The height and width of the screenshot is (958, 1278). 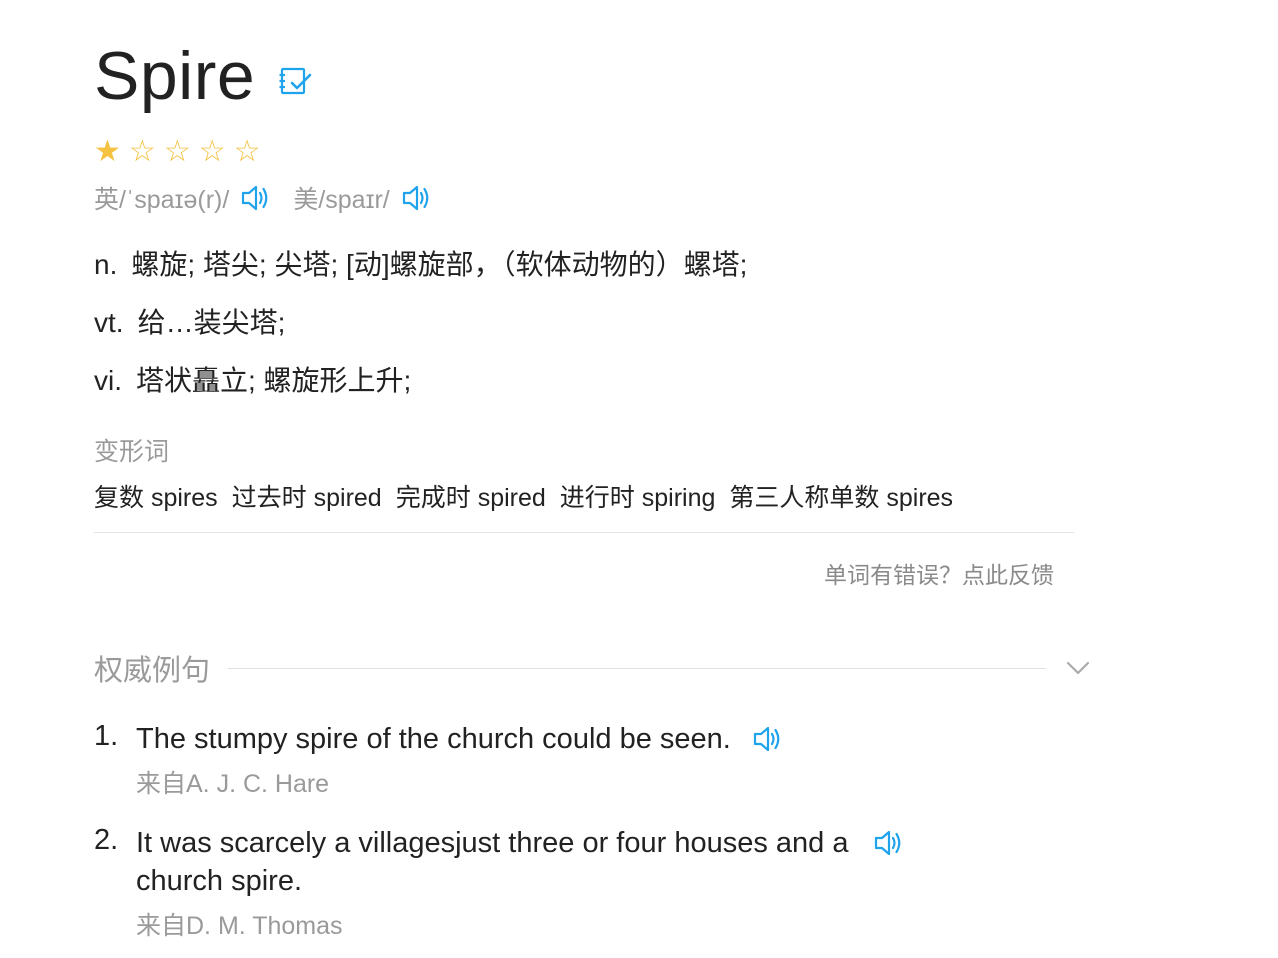 What do you see at coordinates (175, 76) in the screenshot?
I see `headword: Spire` at bounding box center [175, 76].